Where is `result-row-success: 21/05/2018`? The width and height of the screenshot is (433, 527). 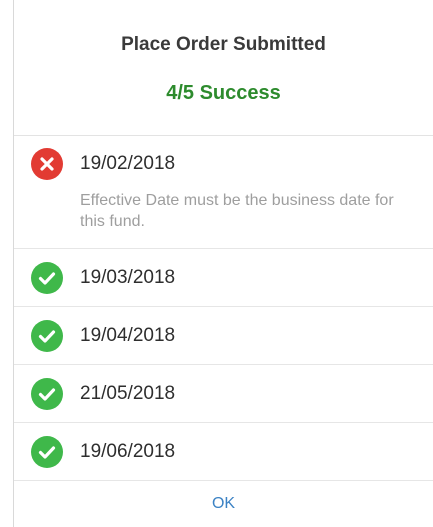
result-row-success: 21/05/2018 is located at coordinates (223, 394).